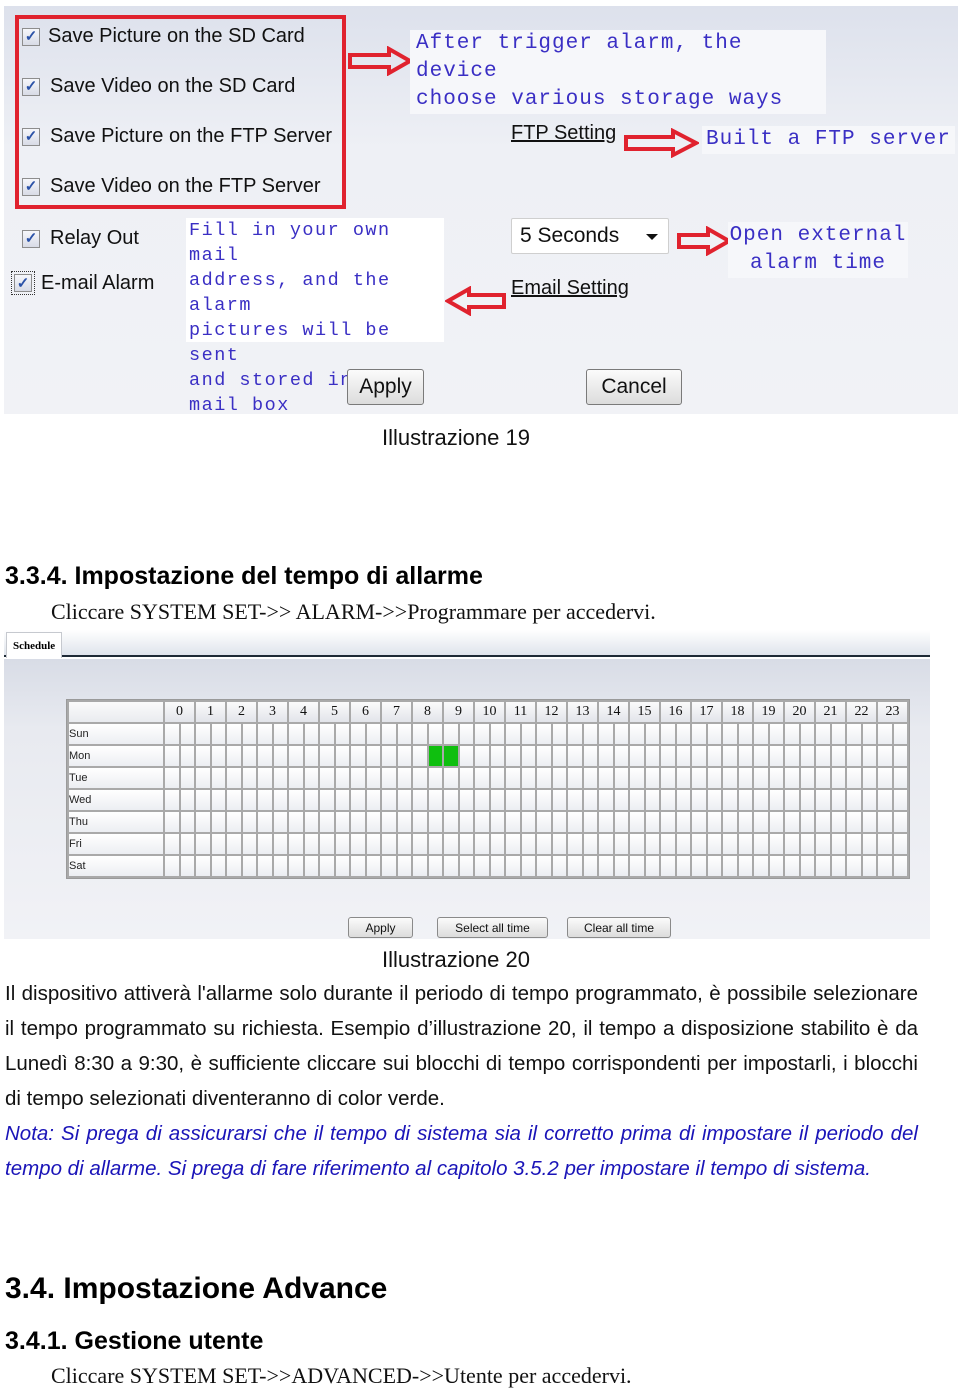 Image resolution: width=960 pixels, height=1392 pixels. What do you see at coordinates (82, 283) in the screenshot?
I see `email-alarm-option: ✓ E-mail Alarm` at bounding box center [82, 283].